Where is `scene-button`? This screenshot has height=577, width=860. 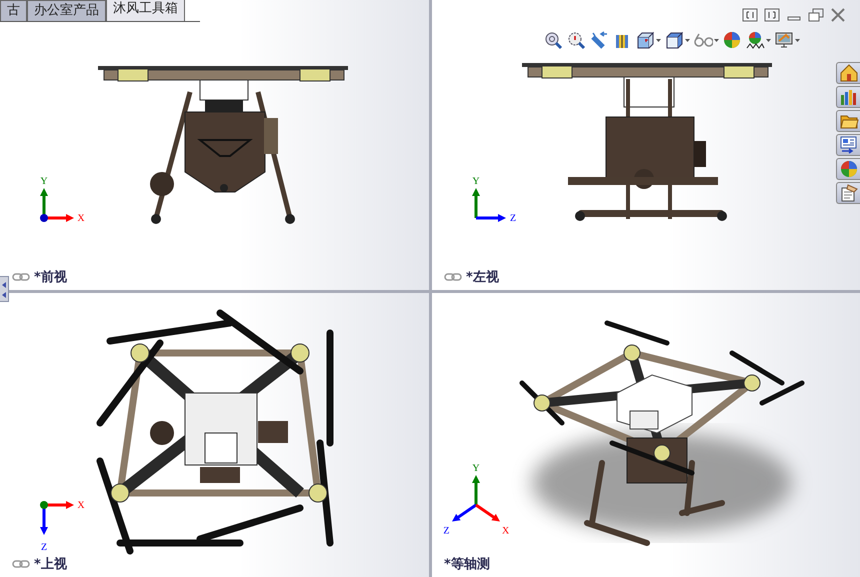 scene-button is located at coordinates (758, 40).